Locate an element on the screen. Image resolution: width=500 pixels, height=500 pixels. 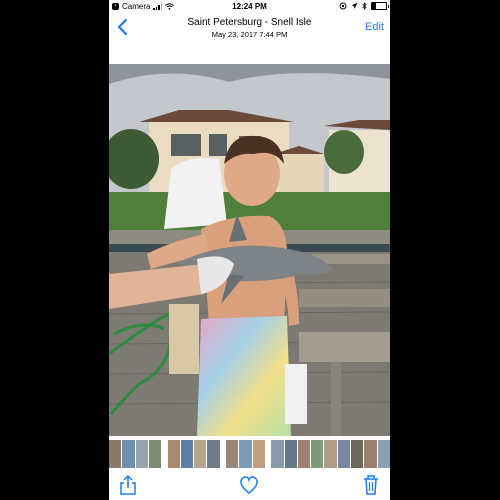
status-right is located at coordinates (364, 6).